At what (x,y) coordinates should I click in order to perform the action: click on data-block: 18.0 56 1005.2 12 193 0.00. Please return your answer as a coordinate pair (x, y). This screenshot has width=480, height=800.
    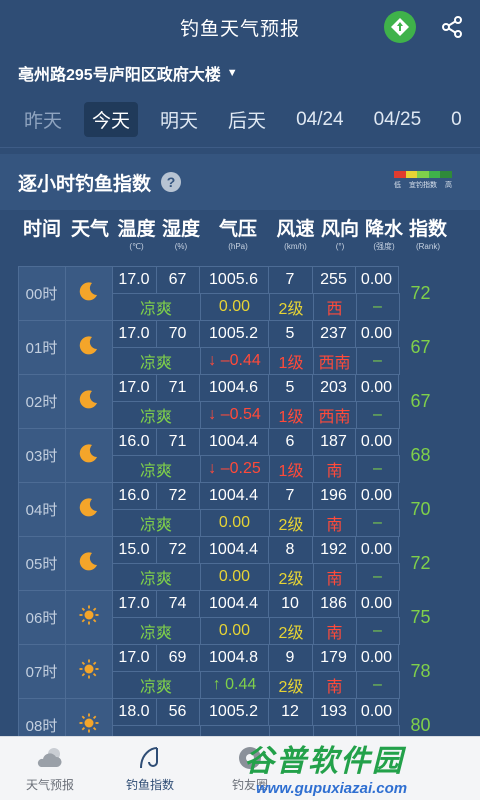
    Looking at the image, I should click on (255, 717).